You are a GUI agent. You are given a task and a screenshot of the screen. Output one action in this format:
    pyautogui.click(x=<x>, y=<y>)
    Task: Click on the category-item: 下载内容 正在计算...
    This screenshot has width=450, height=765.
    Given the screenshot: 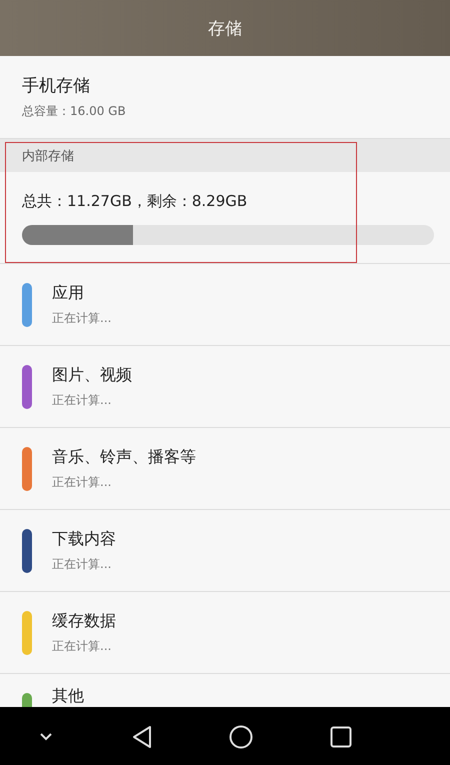 What is the action you would take?
    pyautogui.click(x=225, y=551)
    